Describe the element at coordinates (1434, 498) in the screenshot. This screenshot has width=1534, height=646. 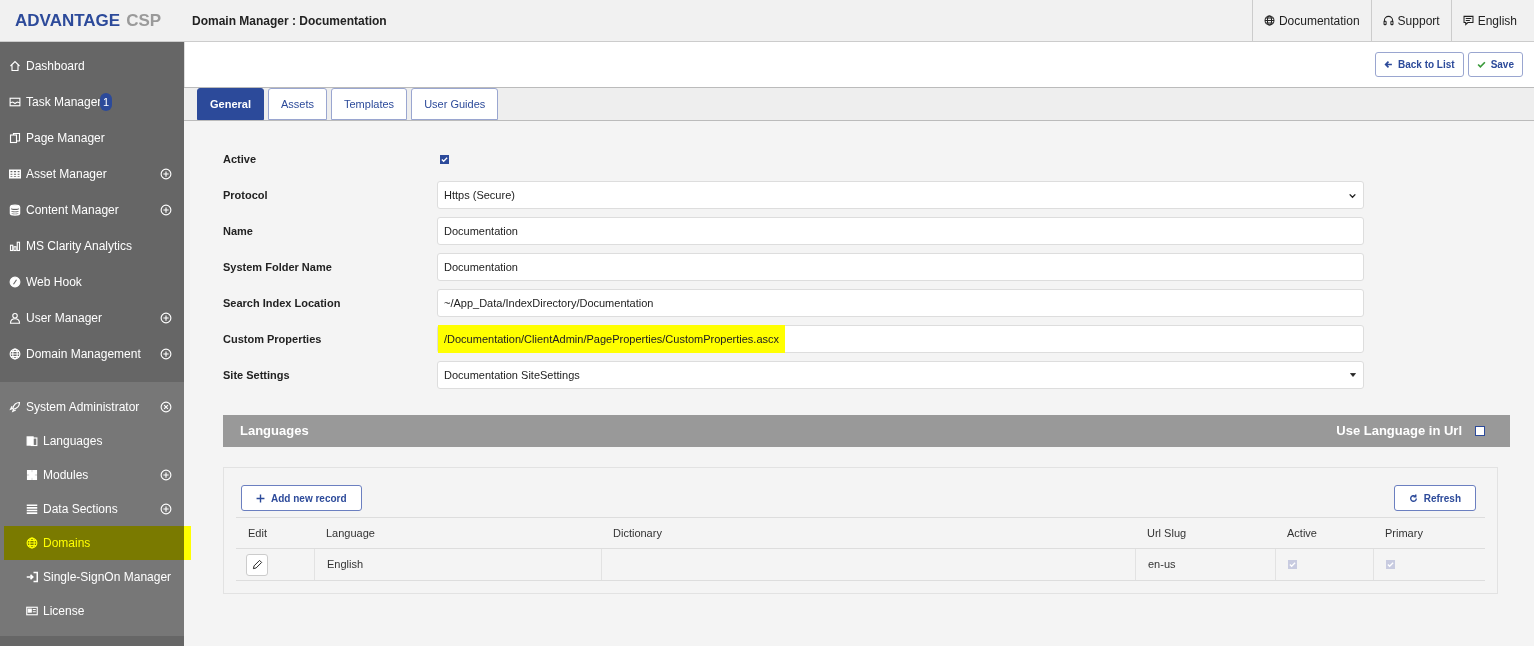
I see `refresh-button: Refresh` at that location.